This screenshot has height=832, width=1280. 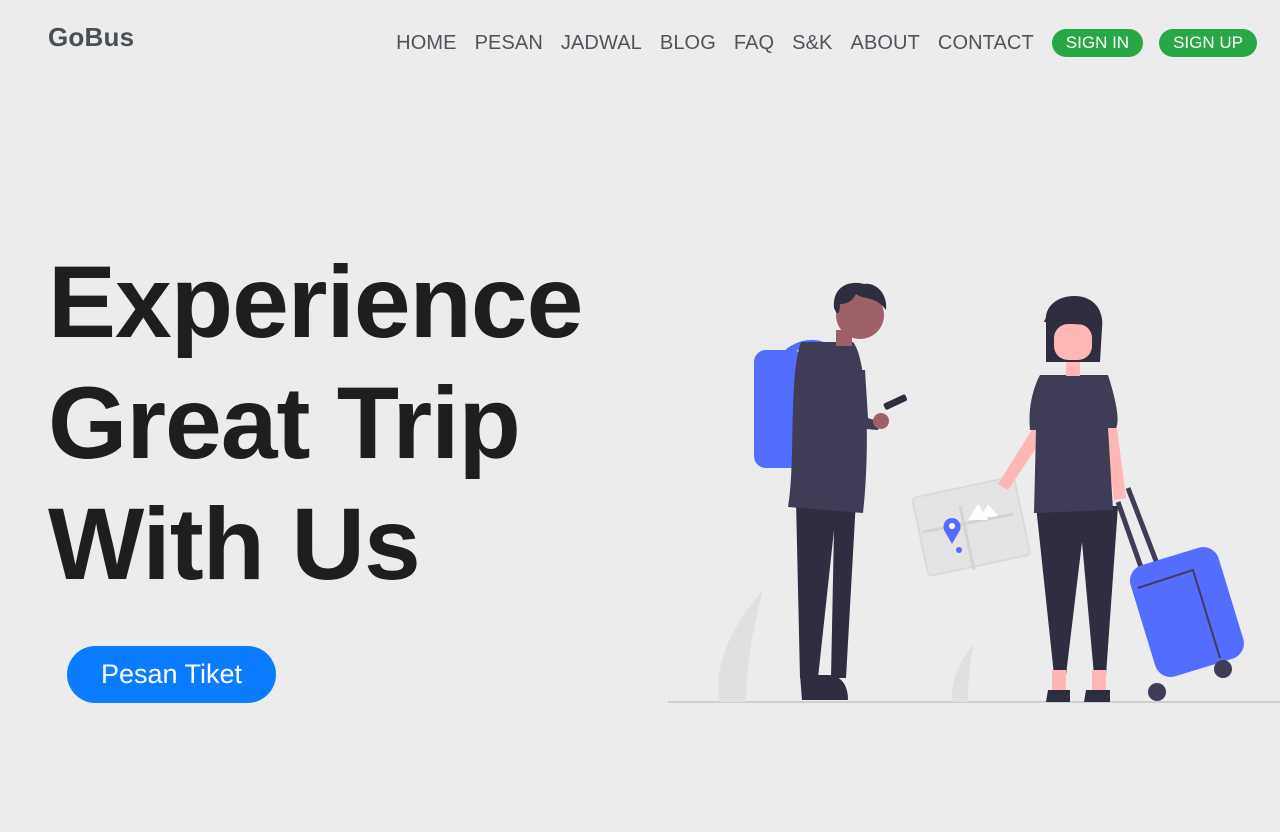 What do you see at coordinates (881, 421) in the screenshot?
I see `man-hand` at bounding box center [881, 421].